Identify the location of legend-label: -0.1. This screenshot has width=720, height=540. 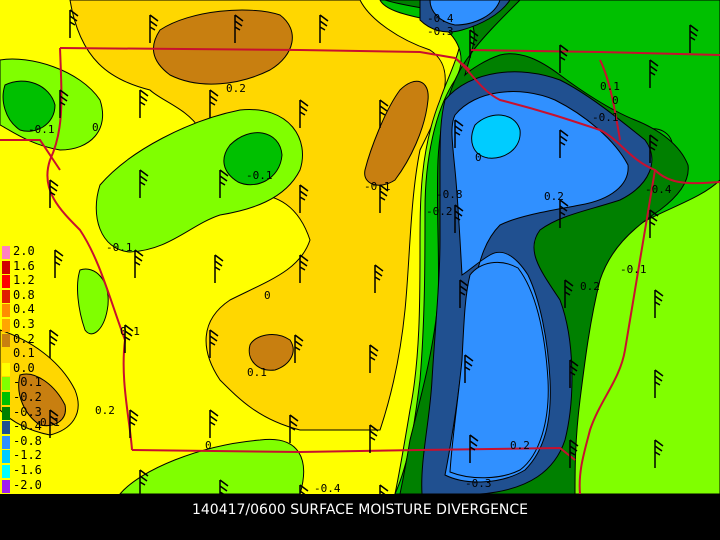
(27, 382).